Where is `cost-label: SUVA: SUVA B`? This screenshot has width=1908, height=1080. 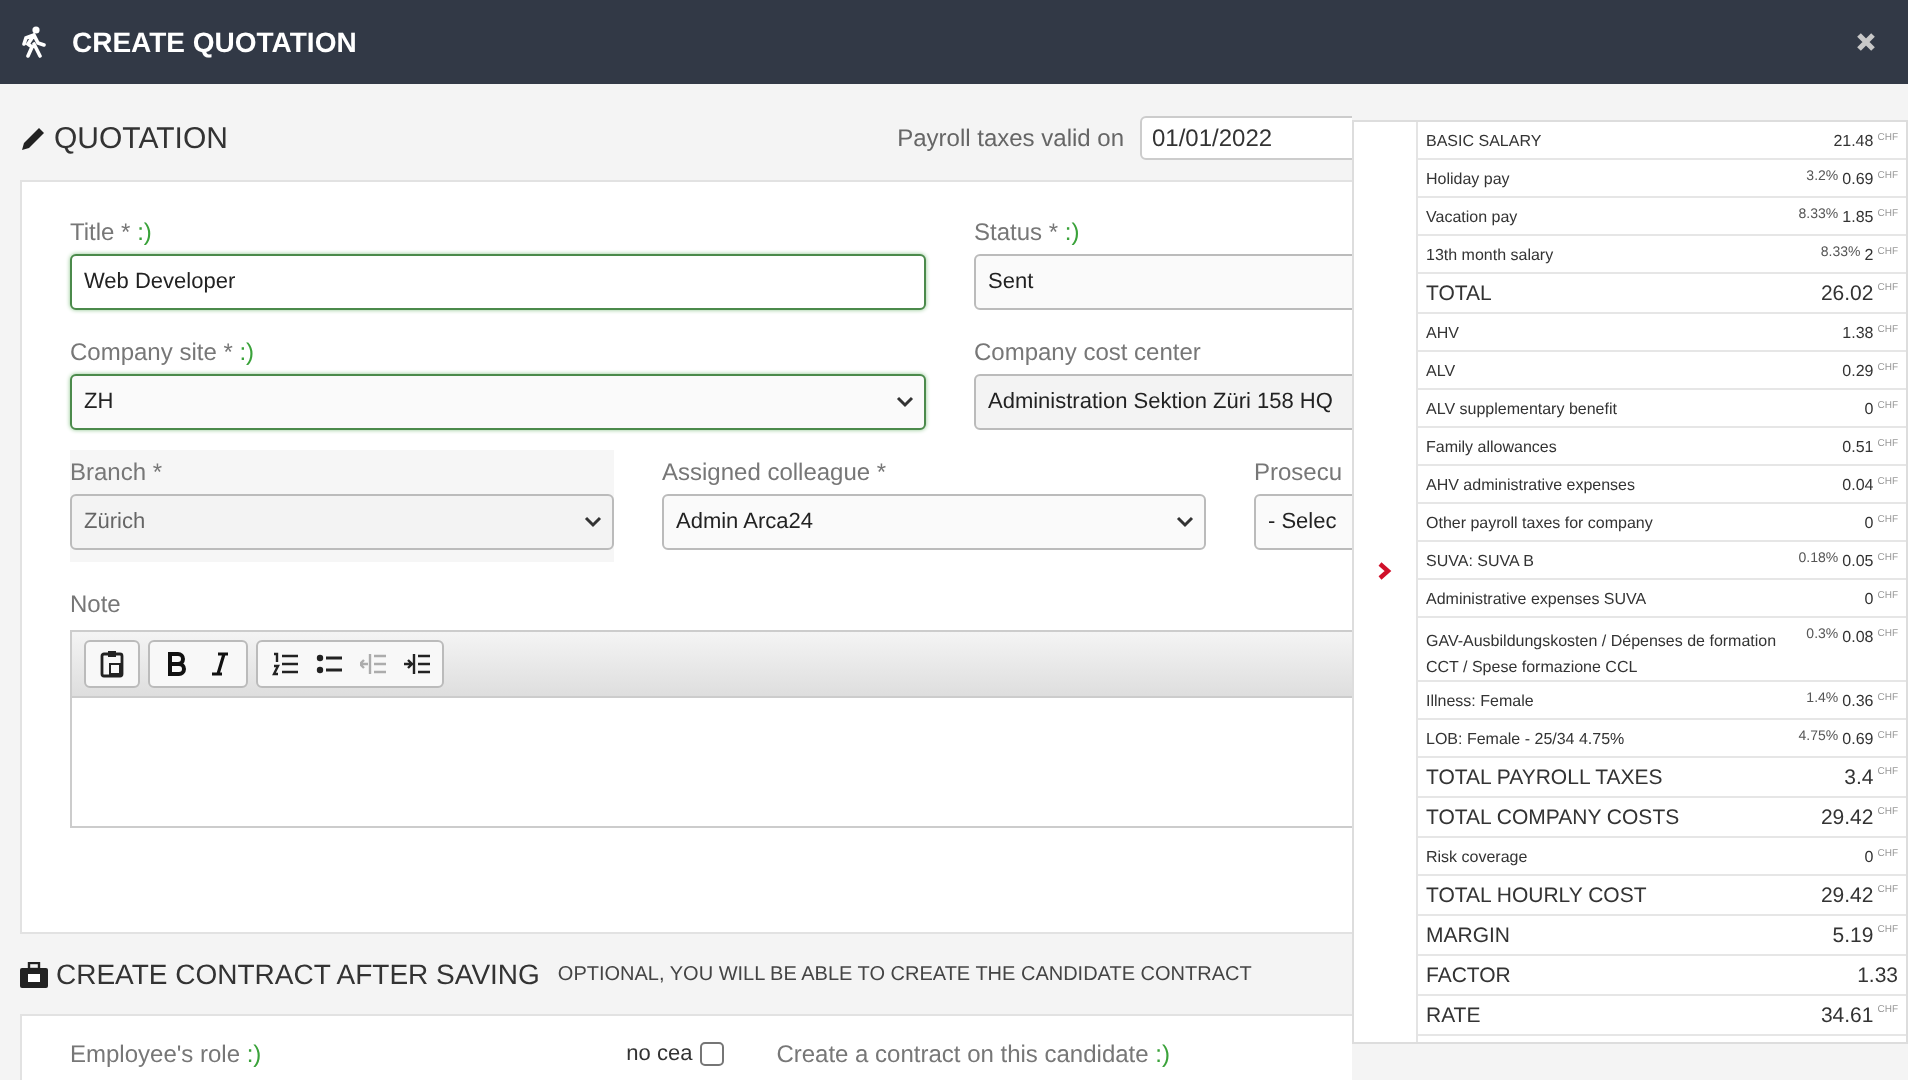 cost-label: SUVA: SUVA B is located at coordinates (1481, 561).